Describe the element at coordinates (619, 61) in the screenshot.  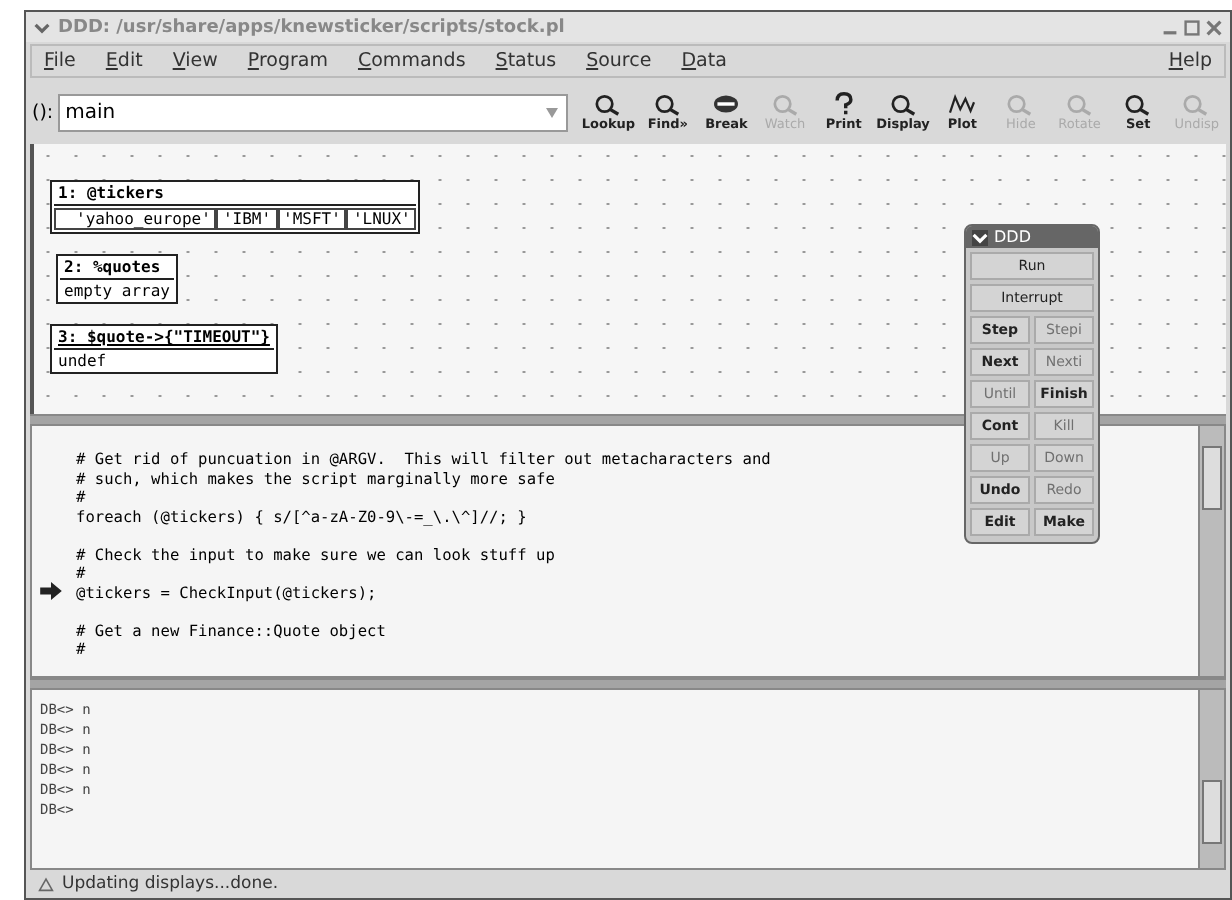
I see `menu-item: Source` at that location.